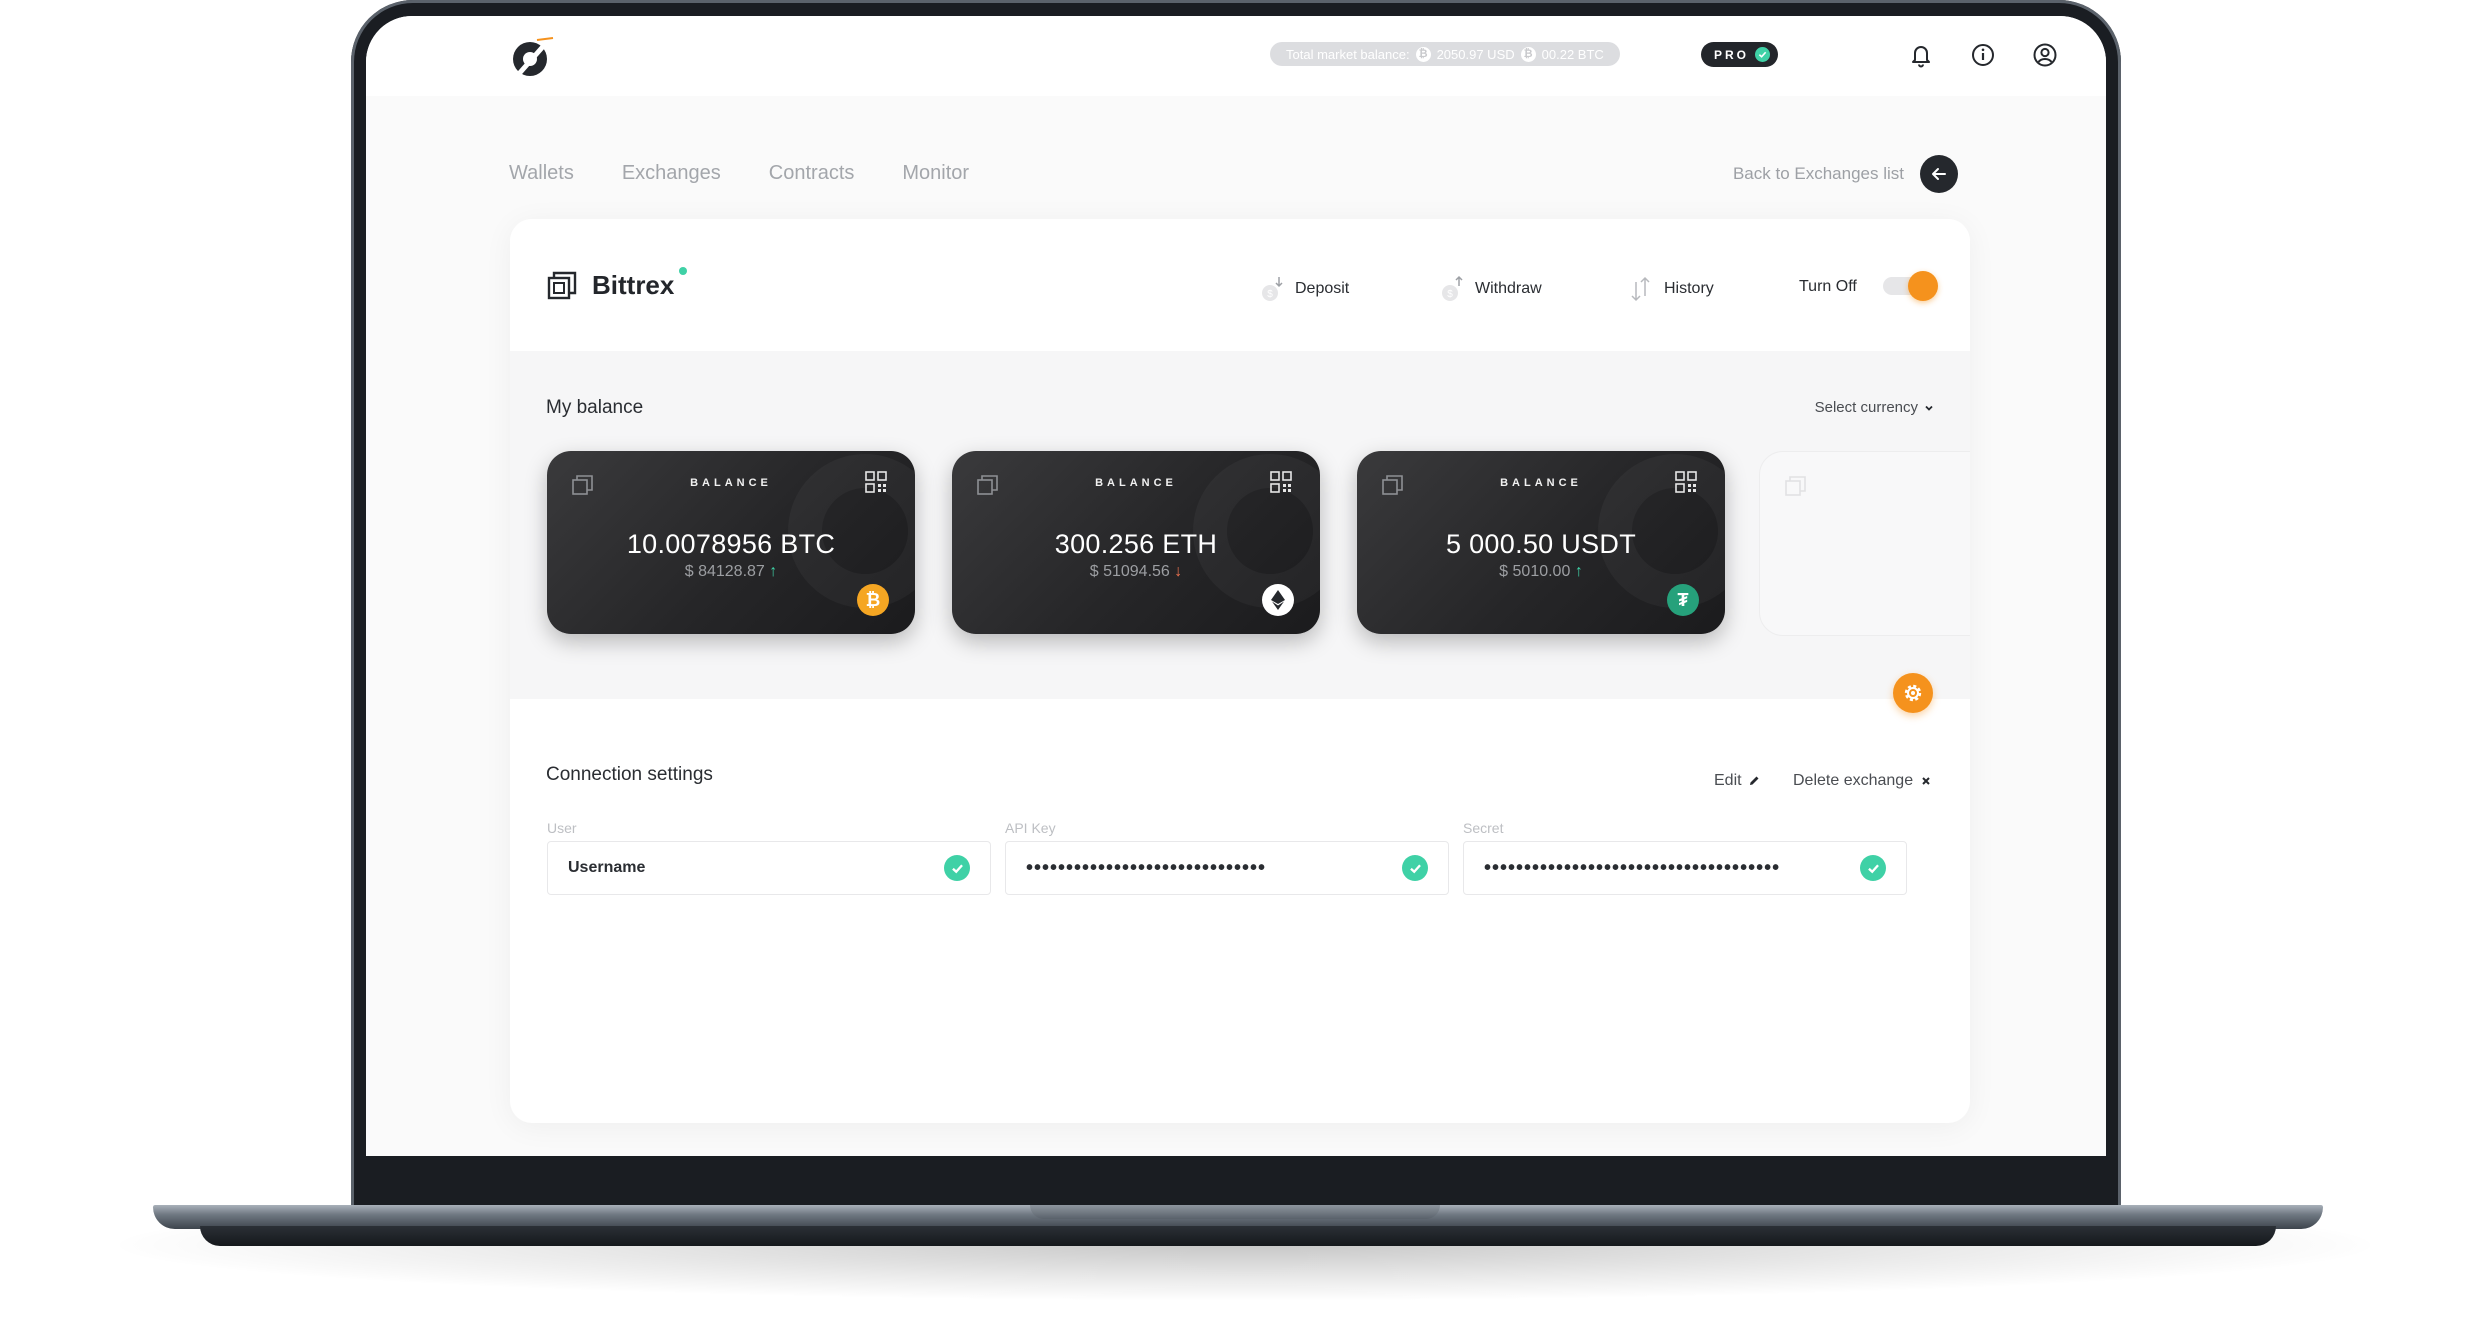  I want to click on arrow-left-icon, so click(1939, 174).